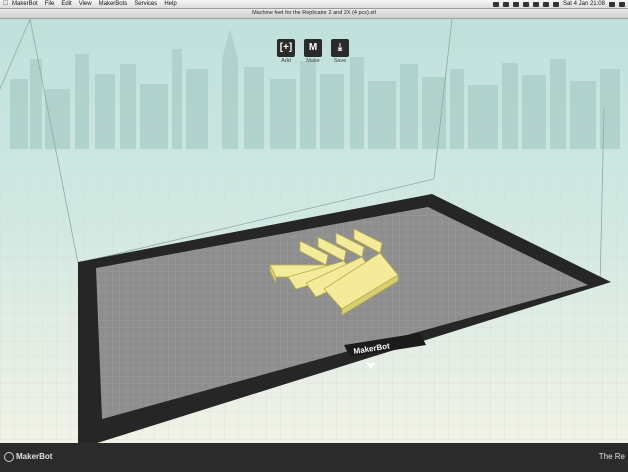 This screenshot has width=628, height=472. I want to click on volume-icon, so click(535, 4).